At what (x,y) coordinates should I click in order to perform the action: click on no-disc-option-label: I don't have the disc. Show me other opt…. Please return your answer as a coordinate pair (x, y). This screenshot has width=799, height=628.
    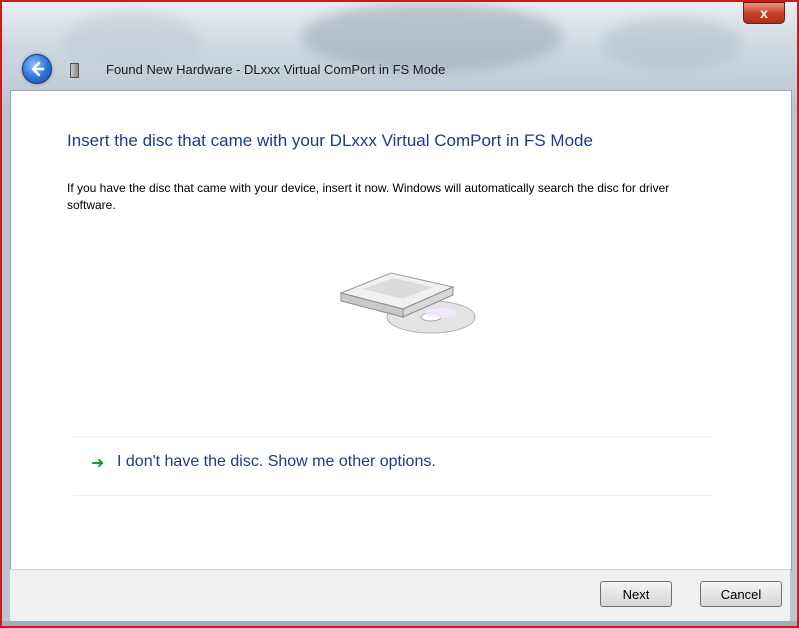
    Looking at the image, I should click on (276, 461).